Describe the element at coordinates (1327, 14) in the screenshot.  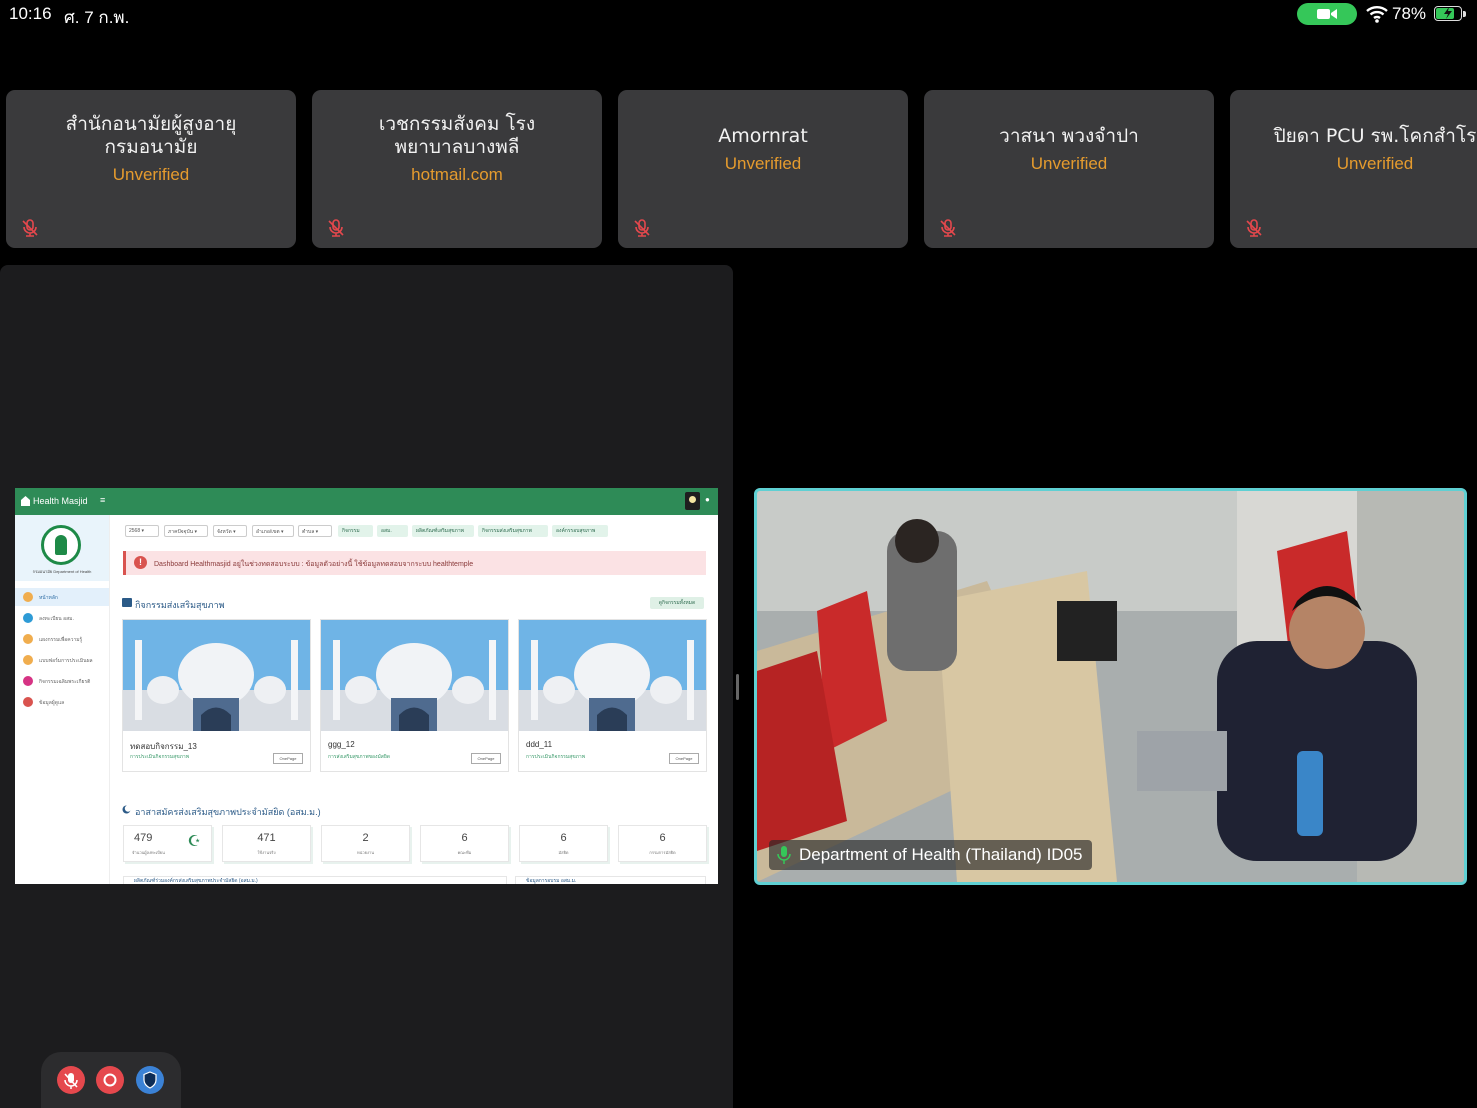
I see `camera-in-use-indicator` at that location.